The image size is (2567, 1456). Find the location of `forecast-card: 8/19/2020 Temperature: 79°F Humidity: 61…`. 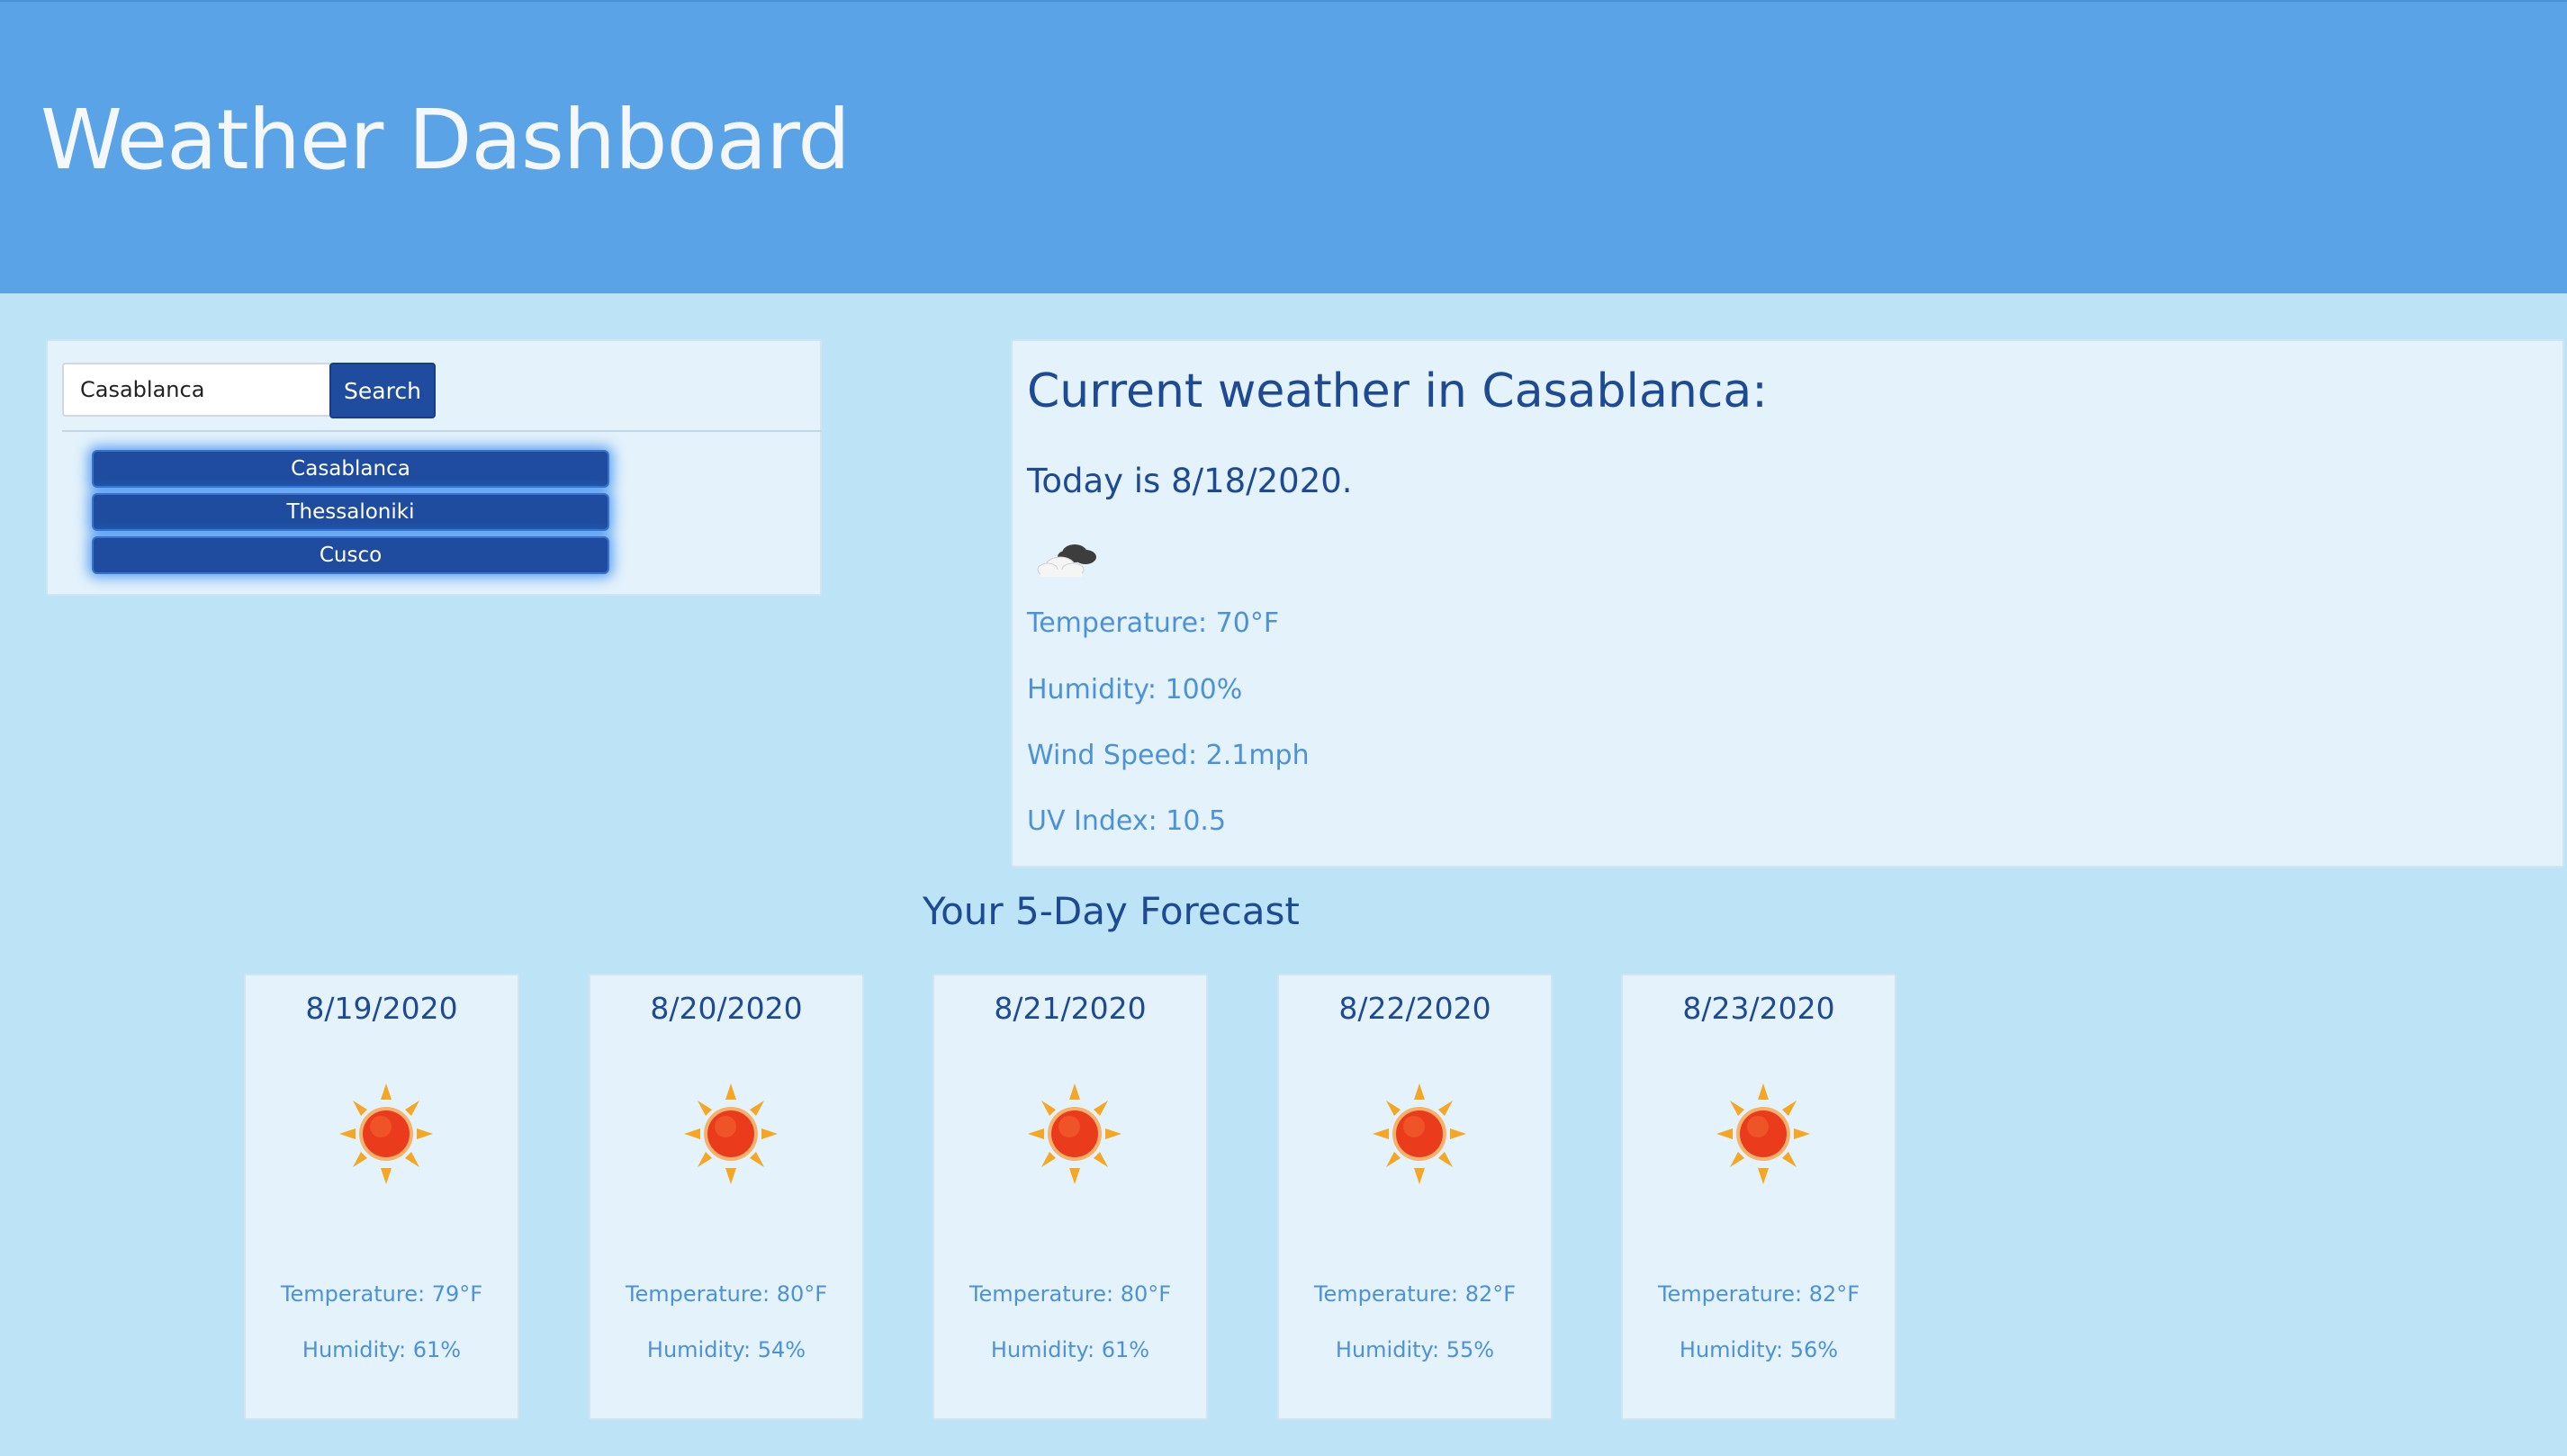

forecast-card: 8/19/2020 Temperature: 79°F Humidity: 61… is located at coordinates (381, 1197).